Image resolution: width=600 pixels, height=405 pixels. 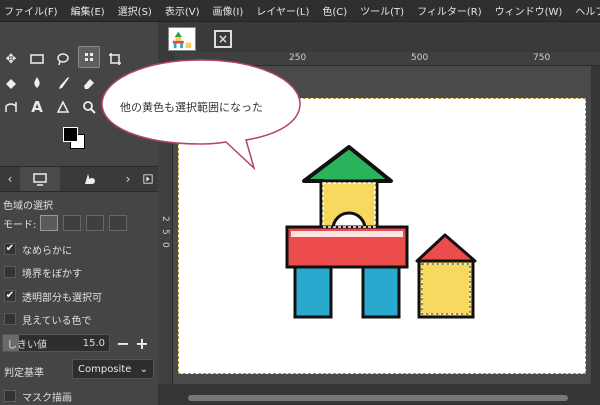 What do you see at coordinates (31, 10) in the screenshot?
I see `menu-item-0: ファイル(F)` at bounding box center [31, 10].